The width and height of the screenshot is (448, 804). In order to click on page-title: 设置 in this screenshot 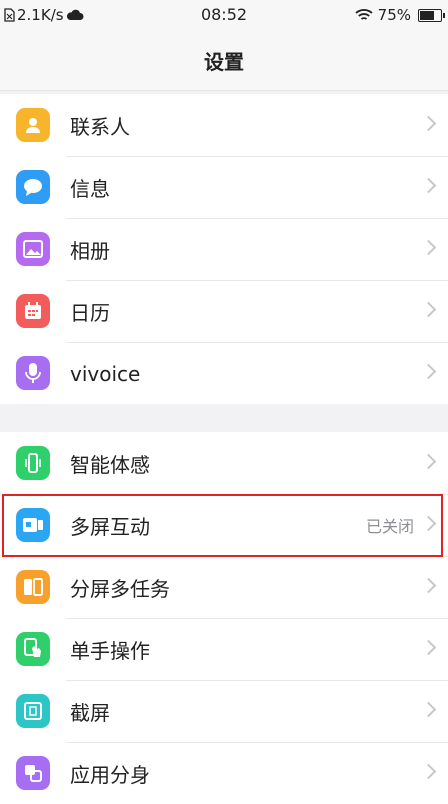, I will do `click(224, 61)`.